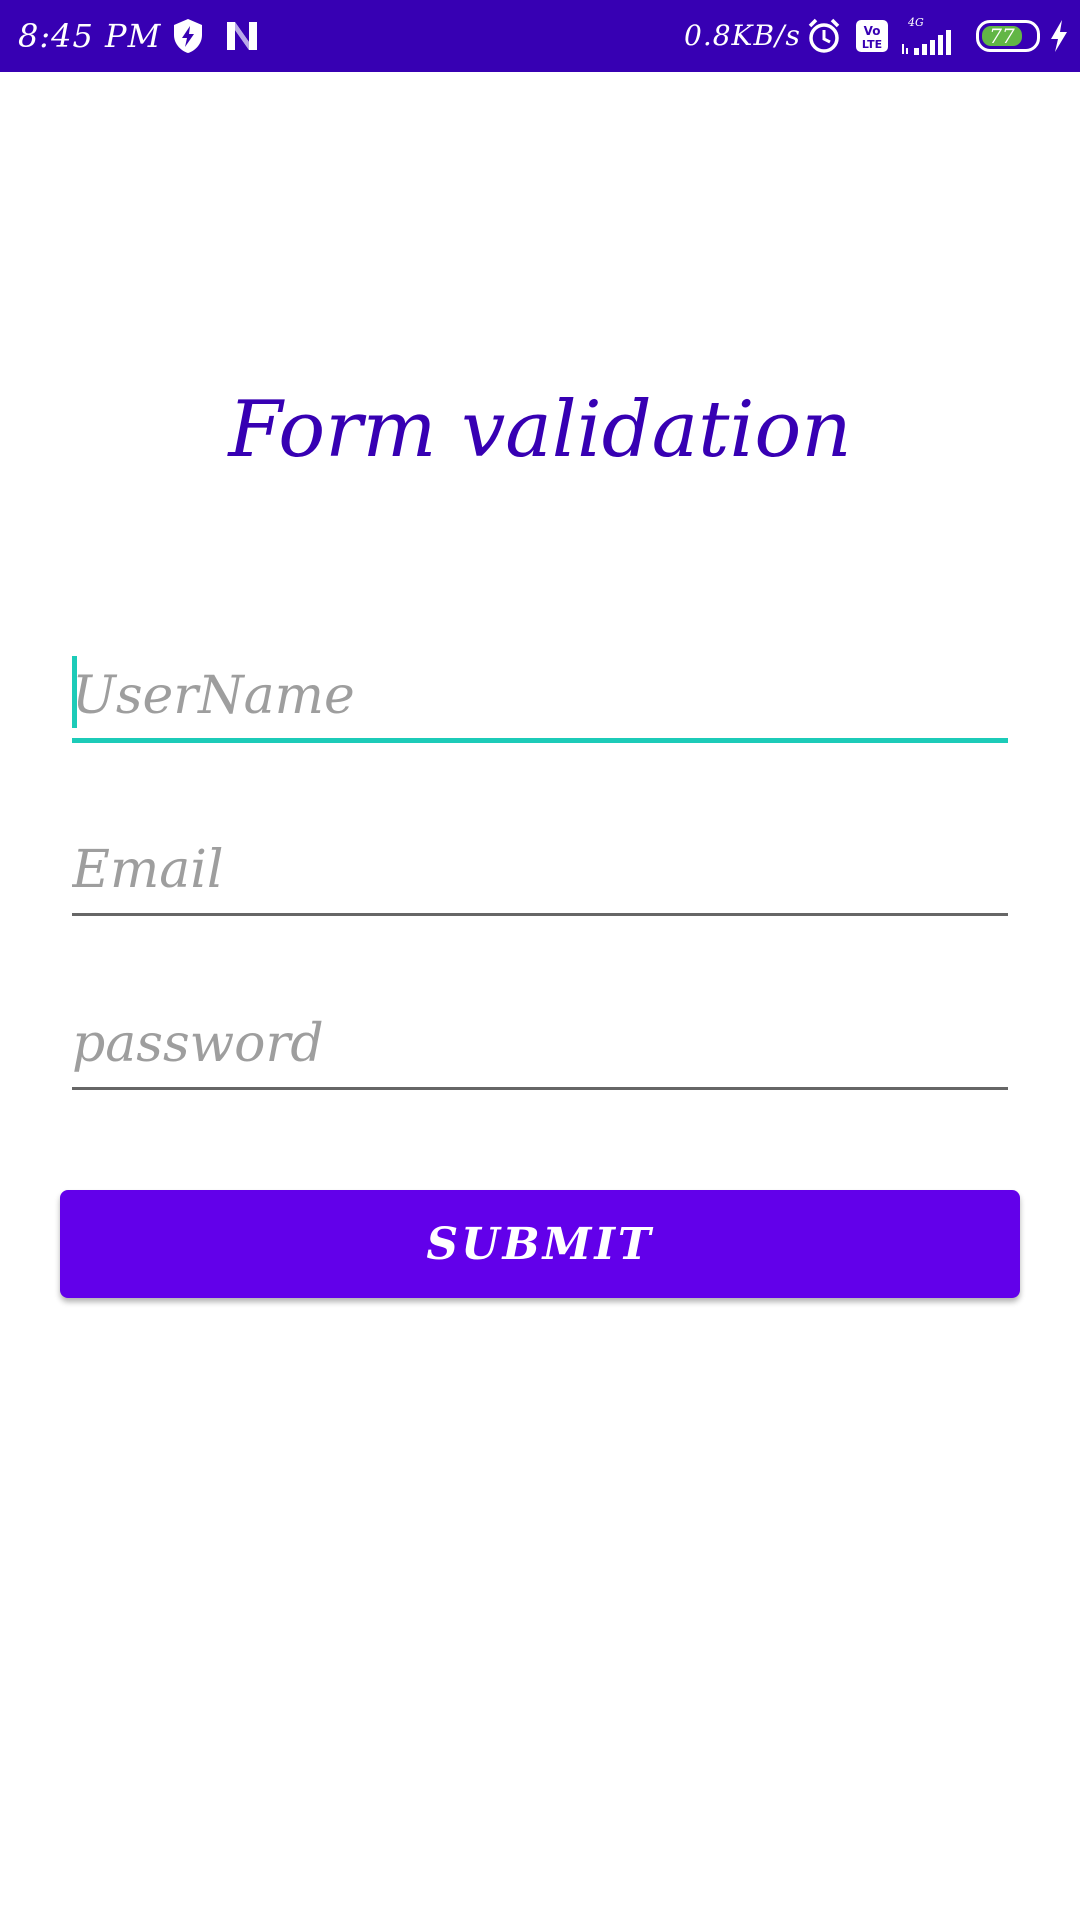 This screenshot has width=1080, height=1920. I want to click on alarm-icon, so click(824, 36).